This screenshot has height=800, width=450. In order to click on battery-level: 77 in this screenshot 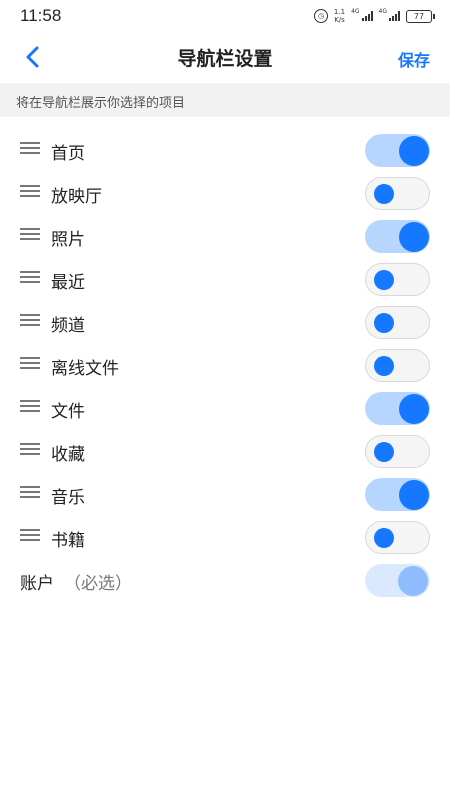, I will do `click(419, 16)`.